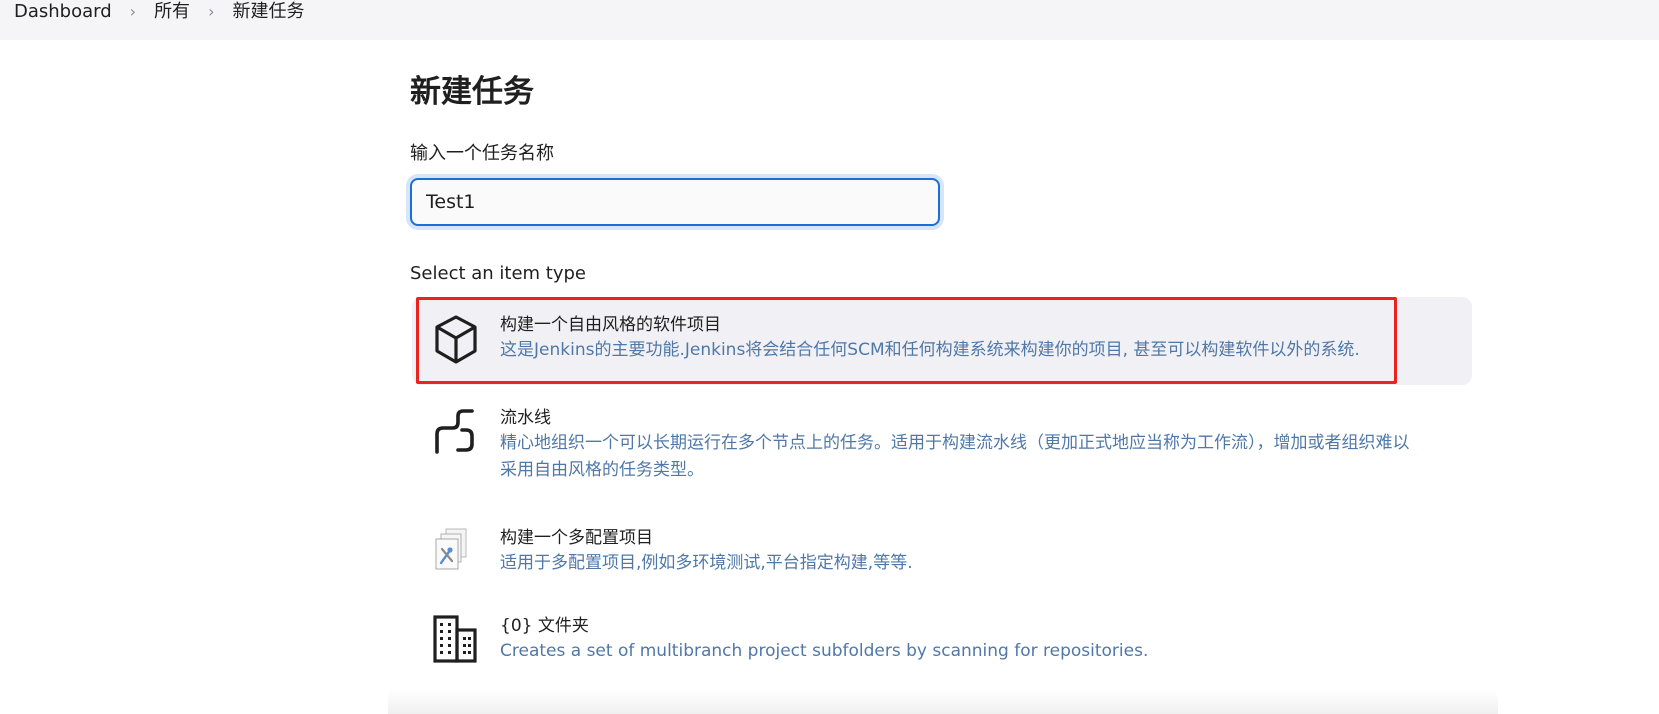  Describe the element at coordinates (452, 553) in the screenshot. I see `multi-config-icon` at that location.